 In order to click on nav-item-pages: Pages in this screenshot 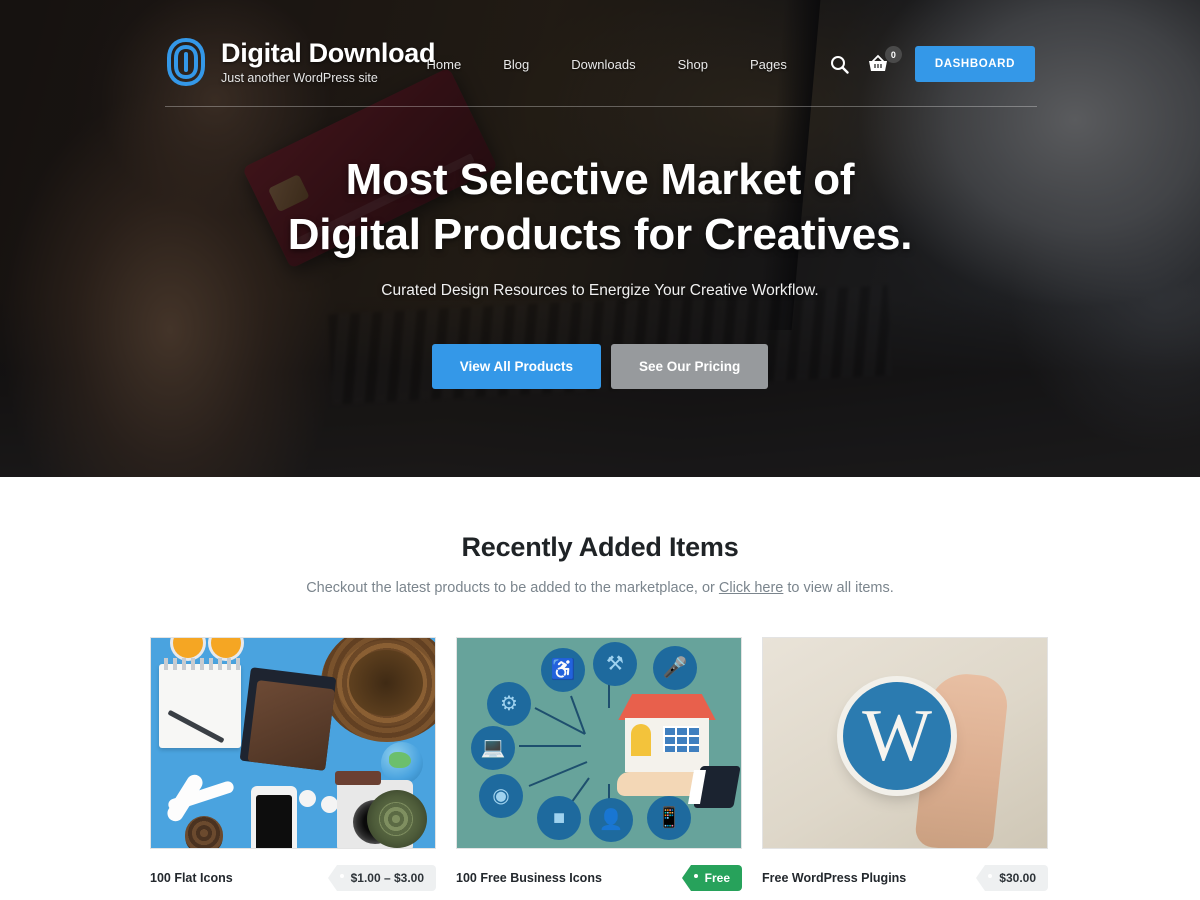, I will do `click(768, 64)`.